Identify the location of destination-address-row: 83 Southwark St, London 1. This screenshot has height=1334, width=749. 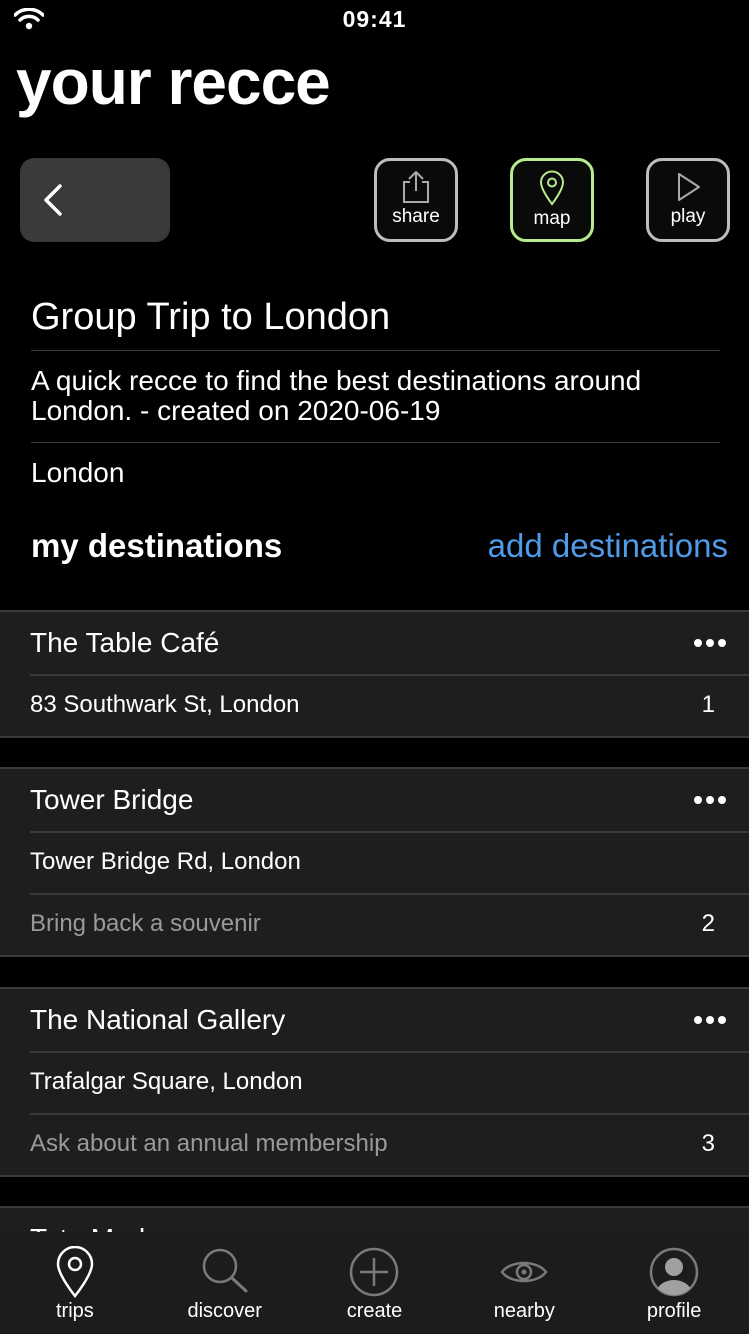
(374, 705).